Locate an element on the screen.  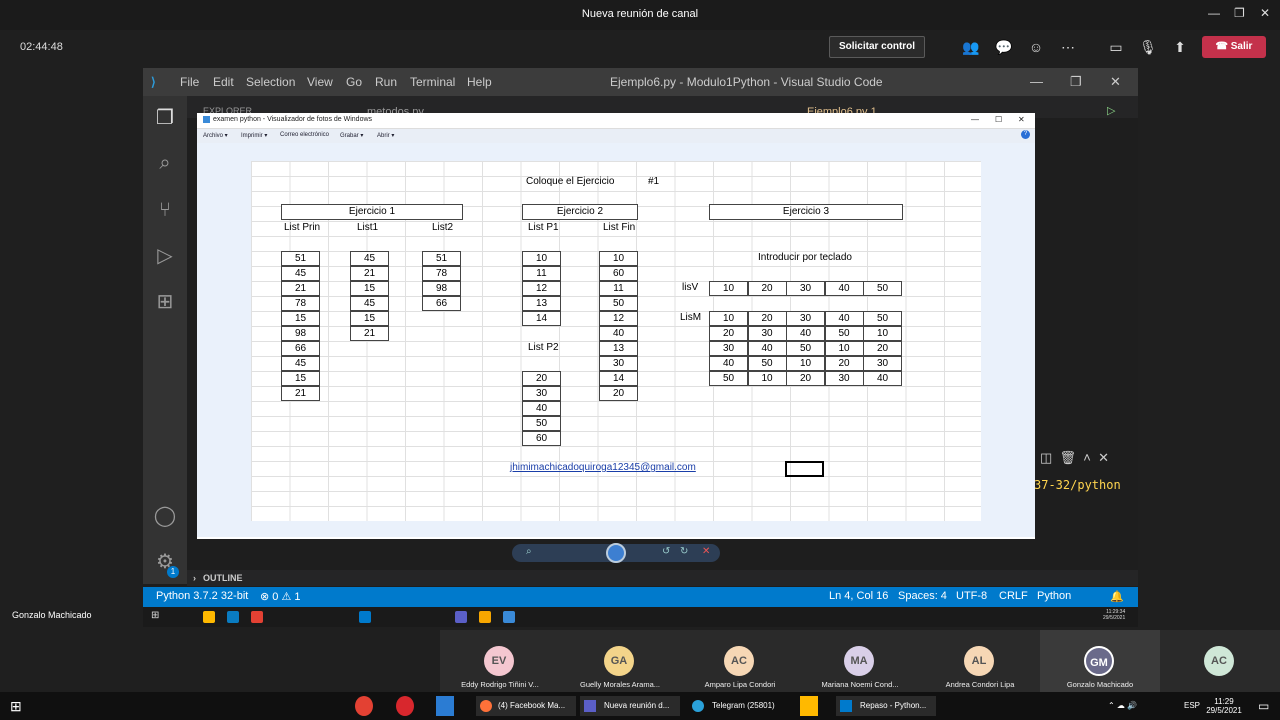
opera-icon is located at coordinates (405, 706).